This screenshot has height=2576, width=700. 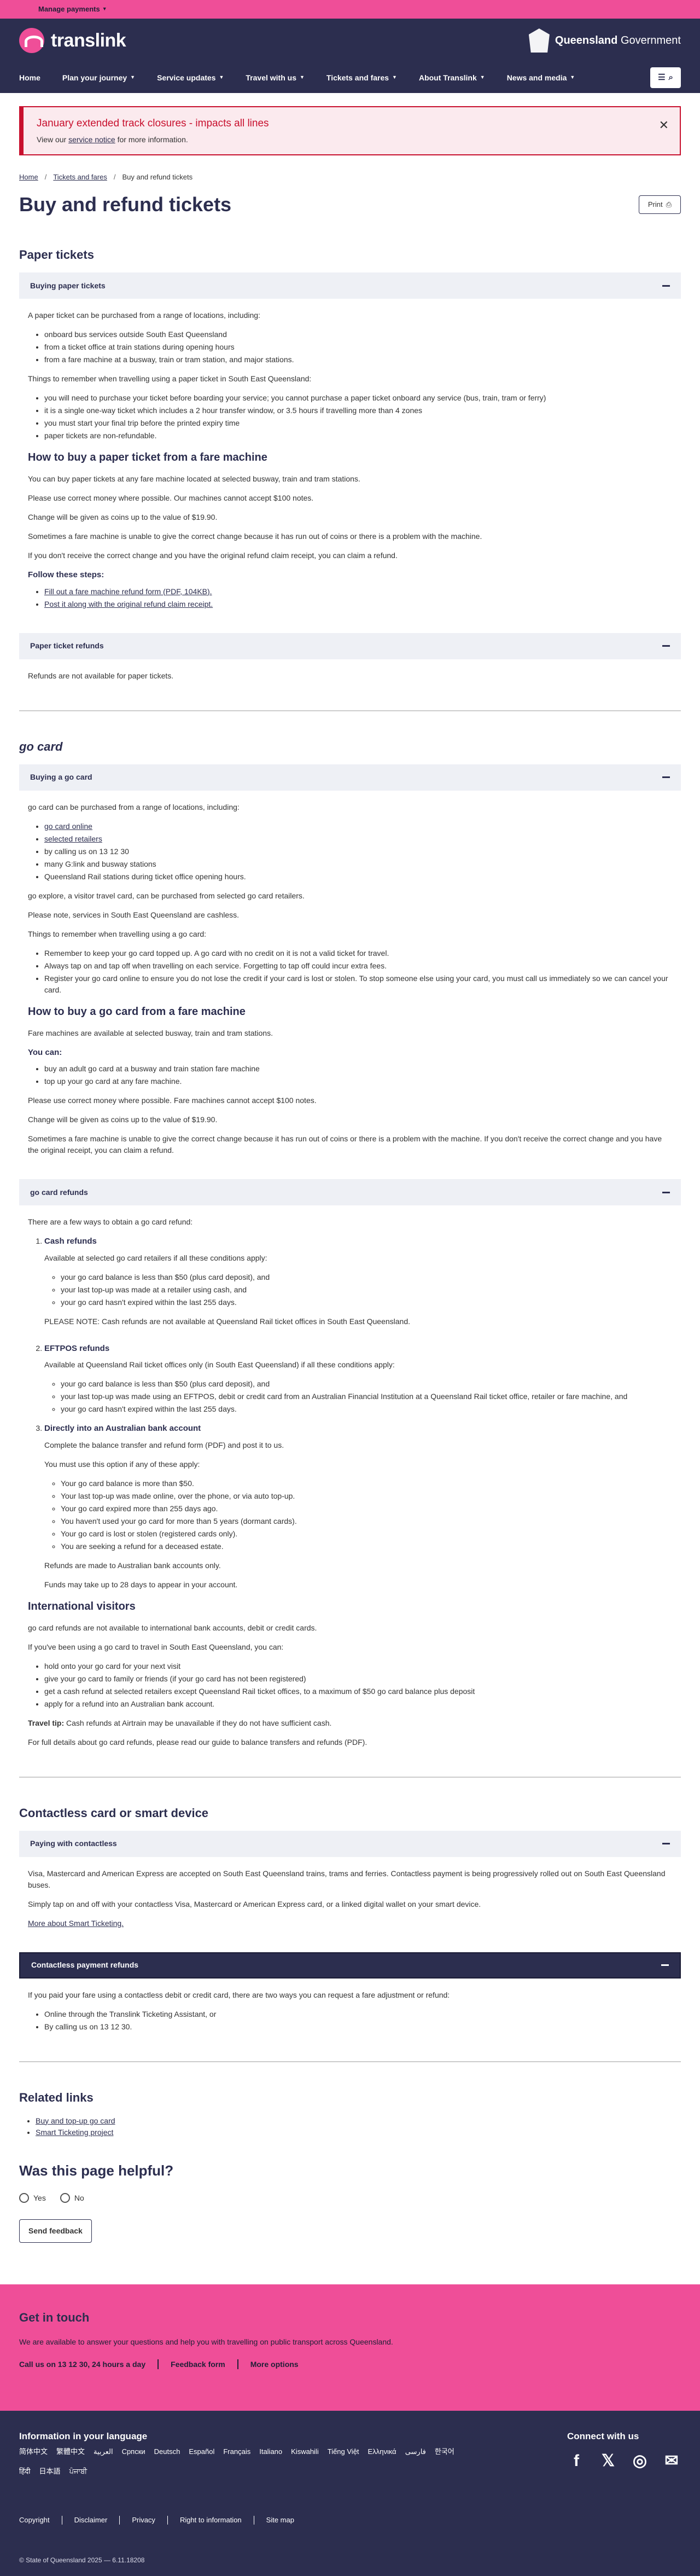 I want to click on queensland-government-logo: Queensland Government, so click(x=604, y=40).